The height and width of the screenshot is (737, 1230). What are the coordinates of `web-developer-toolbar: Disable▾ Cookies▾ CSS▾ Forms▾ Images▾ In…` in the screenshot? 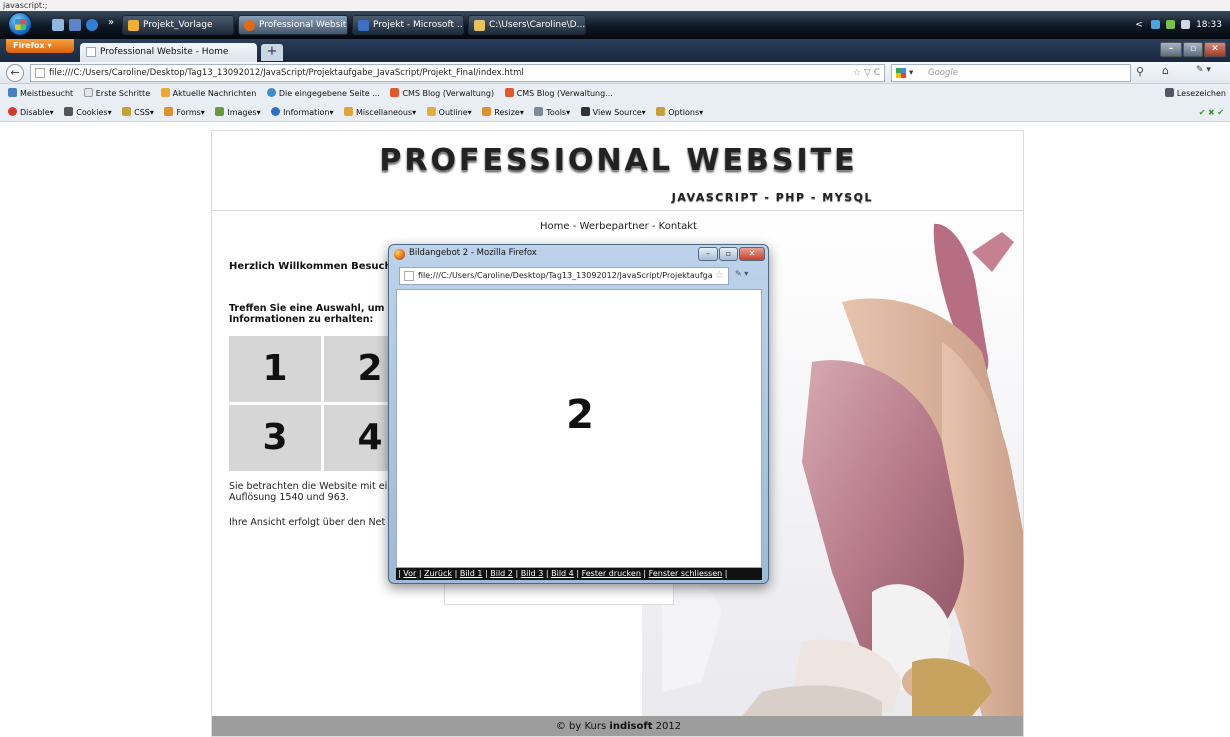 It's located at (615, 112).